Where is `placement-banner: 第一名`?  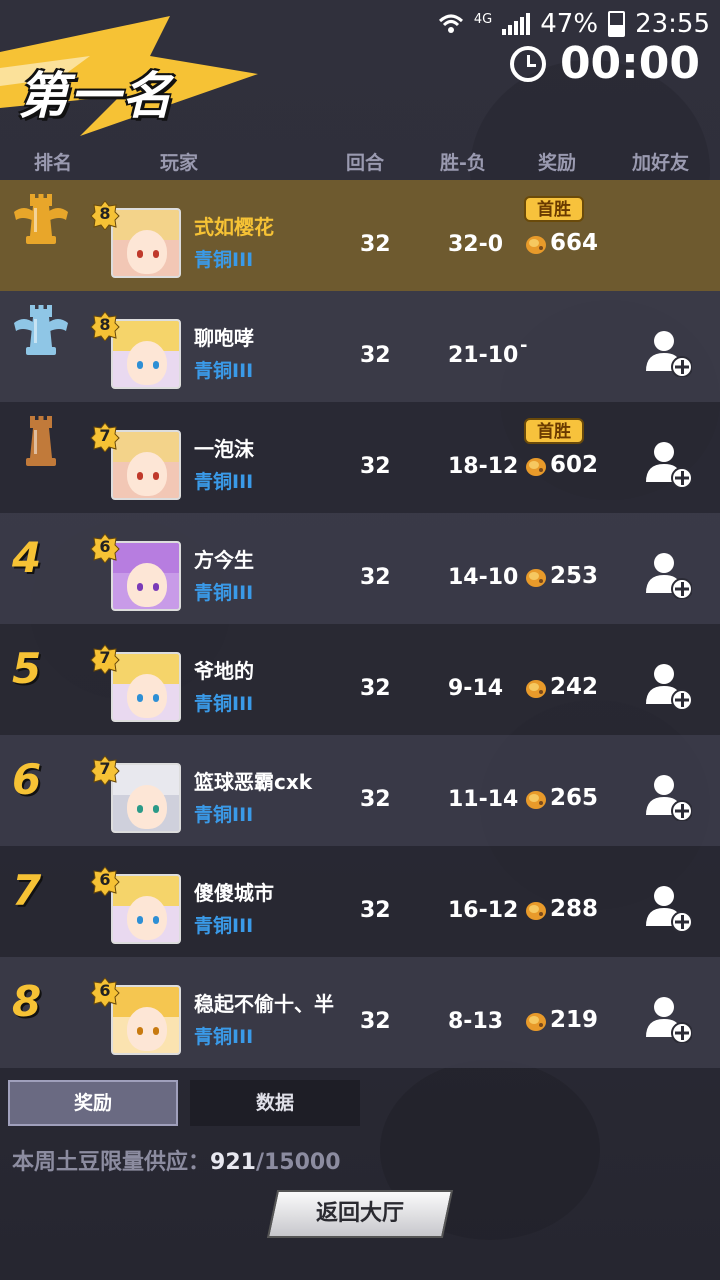 placement-banner: 第一名 is located at coordinates (130, 76).